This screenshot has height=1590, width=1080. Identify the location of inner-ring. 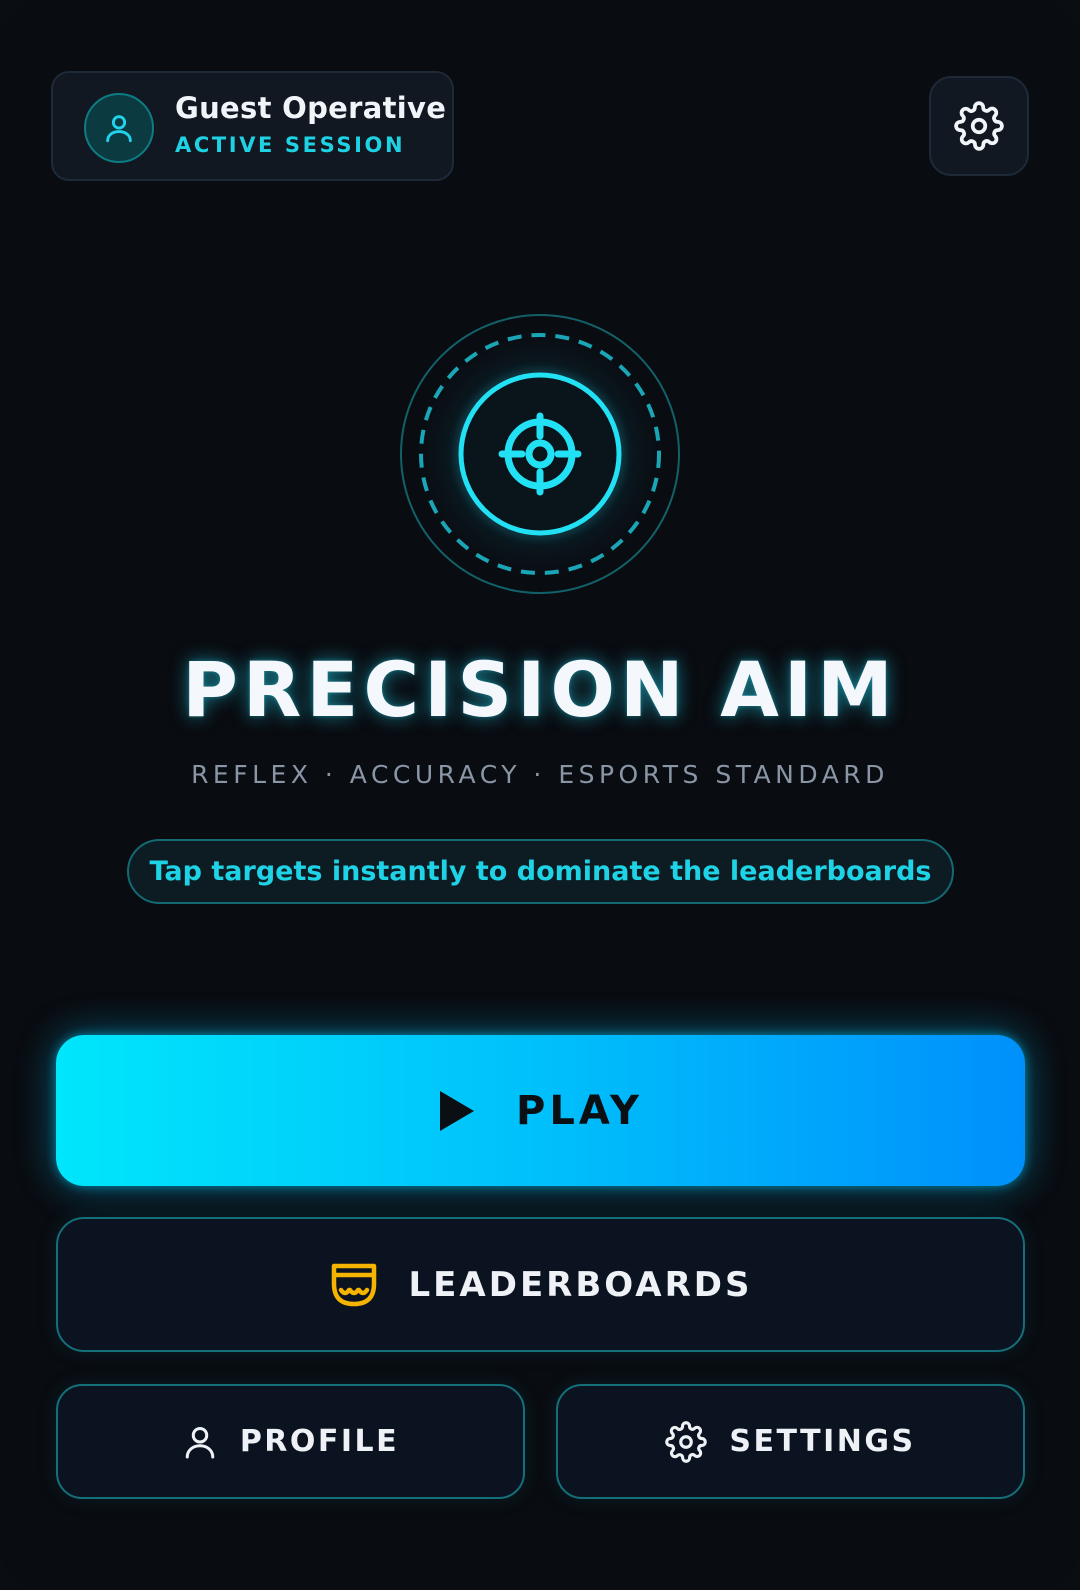
(540, 454).